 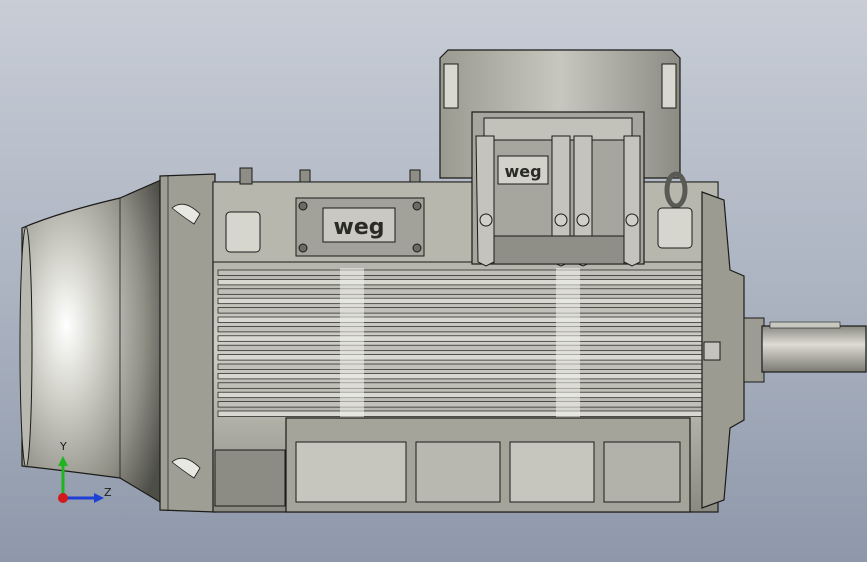 What do you see at coordinates (560, 158) in the screenshot?
I see `terminal-box: weg` at bounding box center [560, 158].